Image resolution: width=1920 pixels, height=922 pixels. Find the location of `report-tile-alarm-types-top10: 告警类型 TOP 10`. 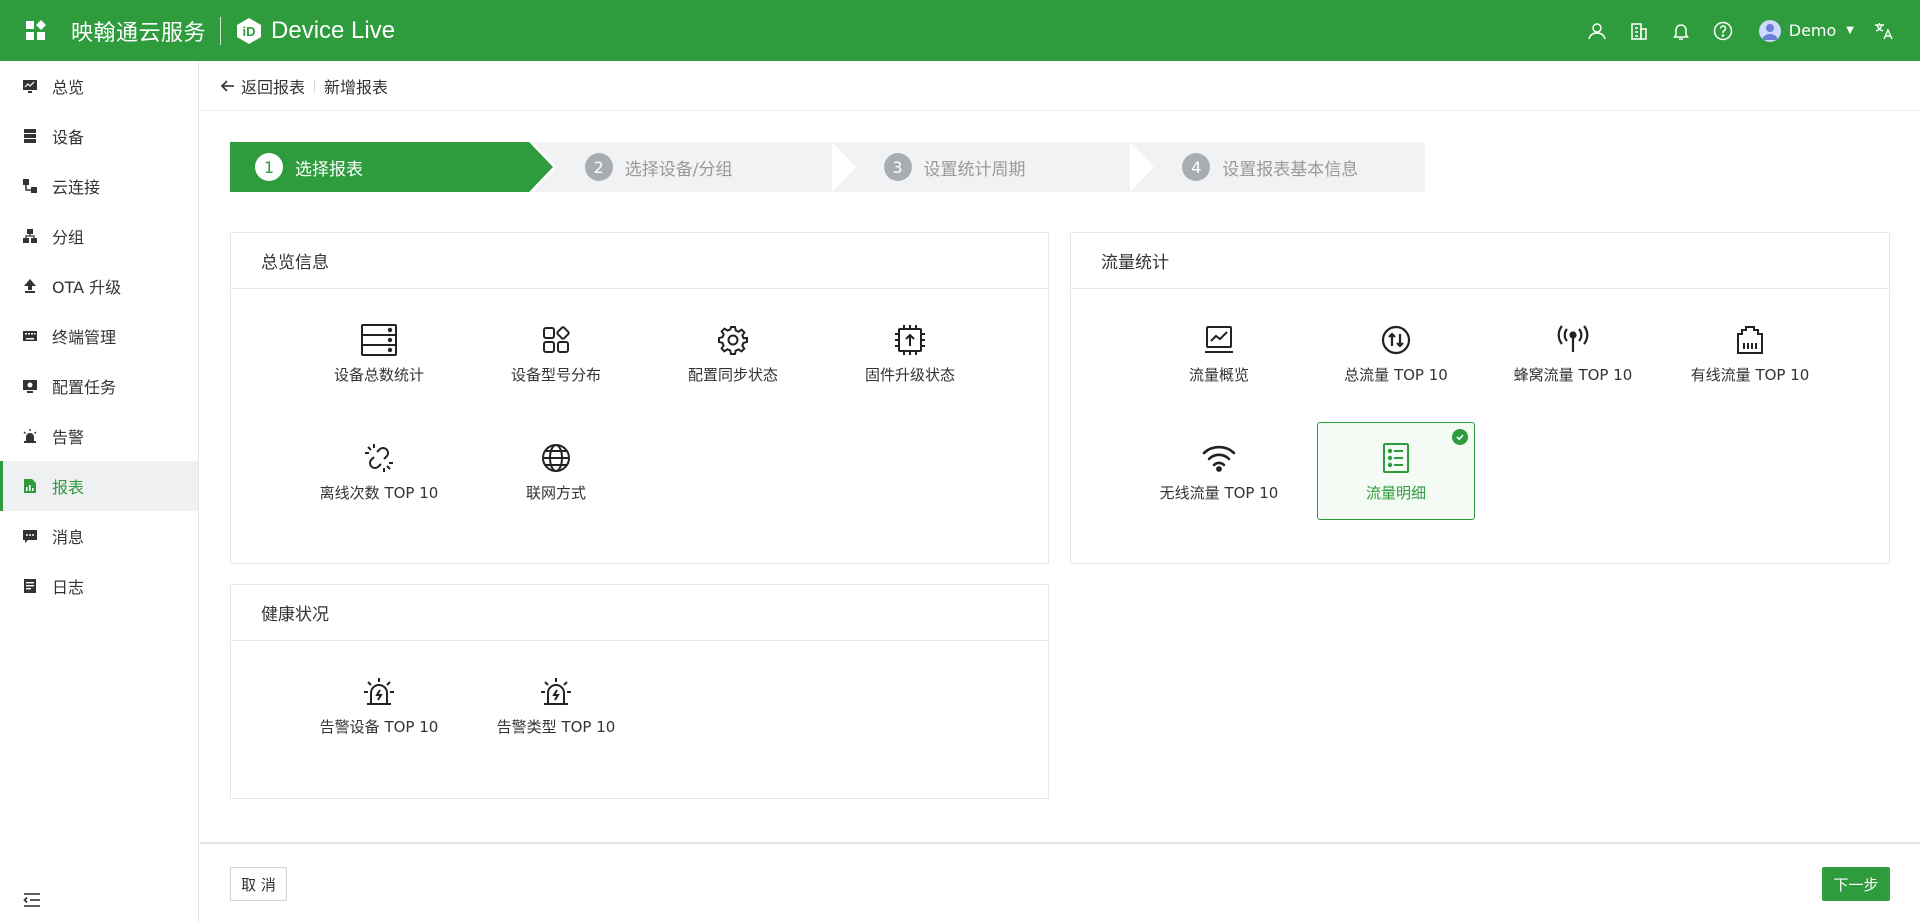

report-tile-alarm-types-top10: 告警类型 TOP 10 is located at coordinates (556, 705).